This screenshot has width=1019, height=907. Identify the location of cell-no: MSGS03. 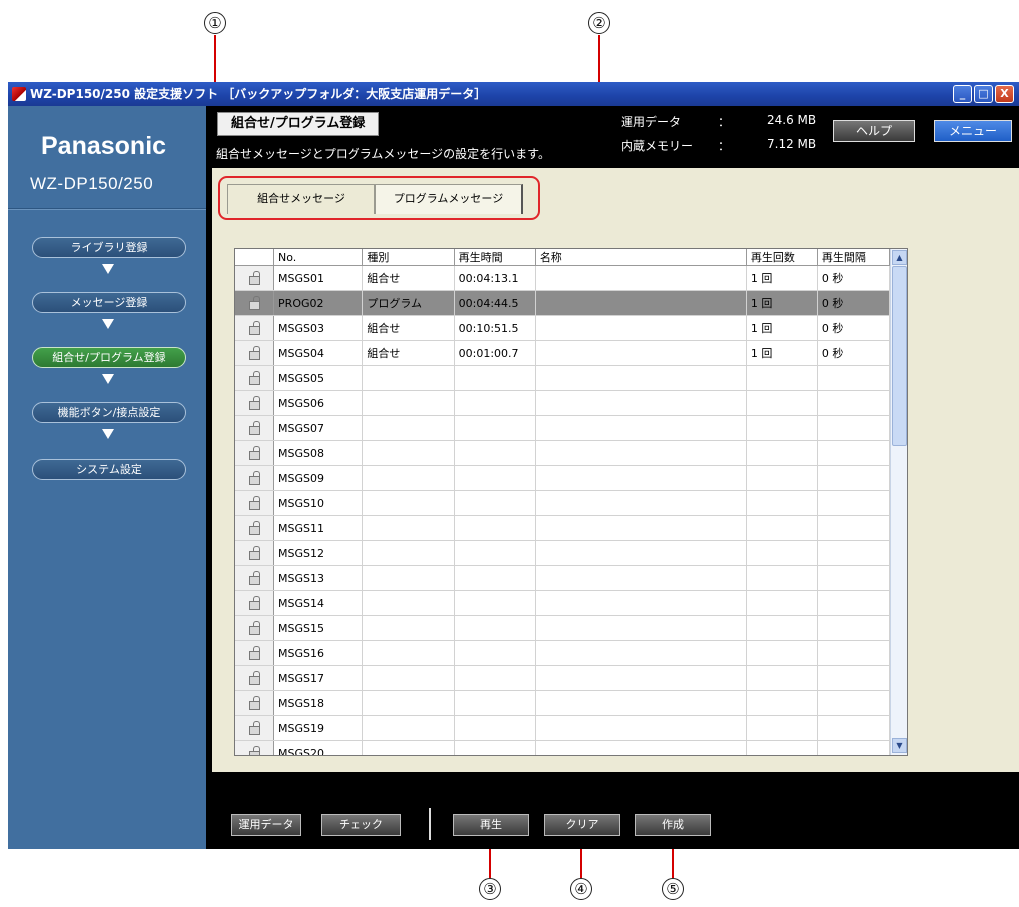
(318, 328).